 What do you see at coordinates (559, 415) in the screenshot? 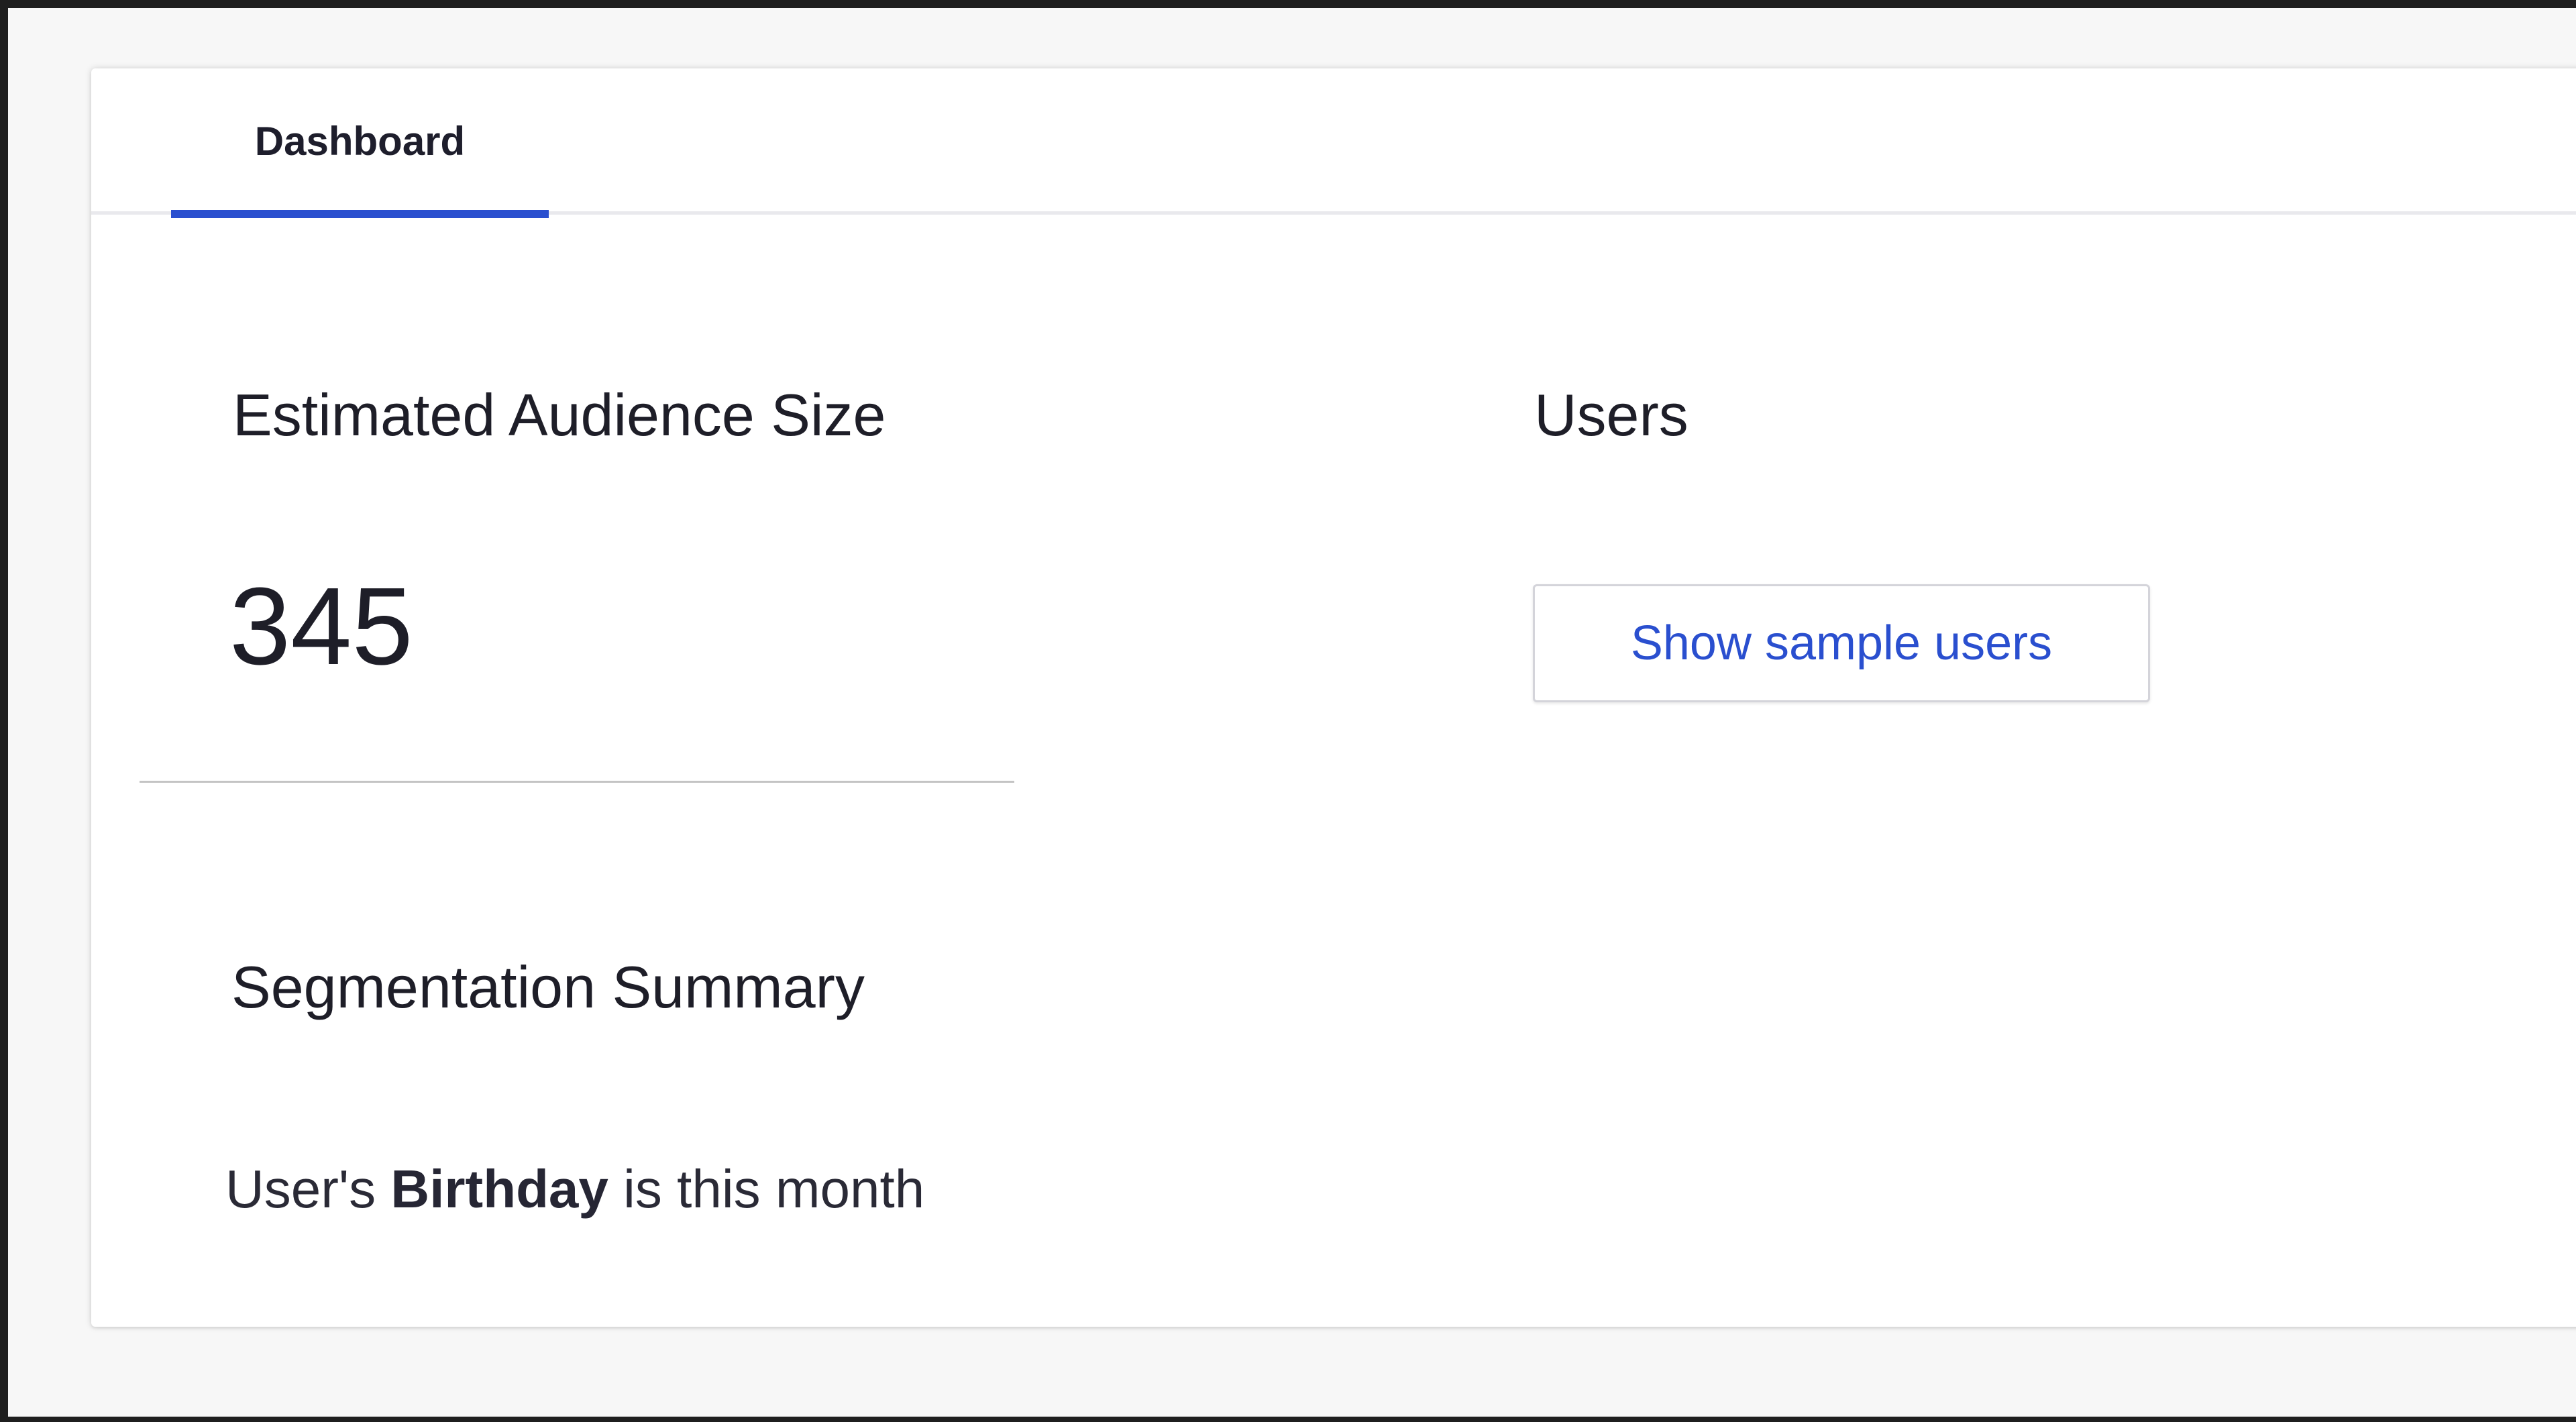
I see `audience-size-heading: Estimated Audience Size` at bounding box center [559, 415].